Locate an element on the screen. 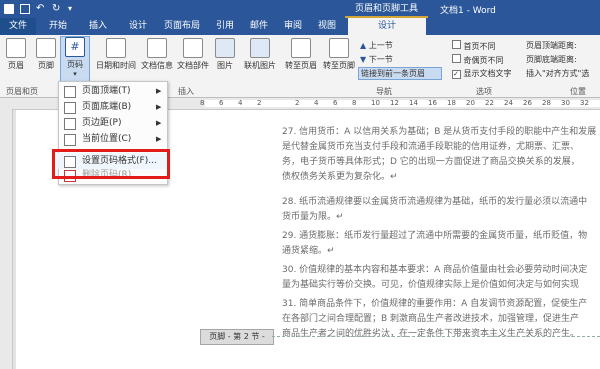 This screenshot has width=600, height=369. ruler-tick-label: 20 is located at coordinates (470, 103).